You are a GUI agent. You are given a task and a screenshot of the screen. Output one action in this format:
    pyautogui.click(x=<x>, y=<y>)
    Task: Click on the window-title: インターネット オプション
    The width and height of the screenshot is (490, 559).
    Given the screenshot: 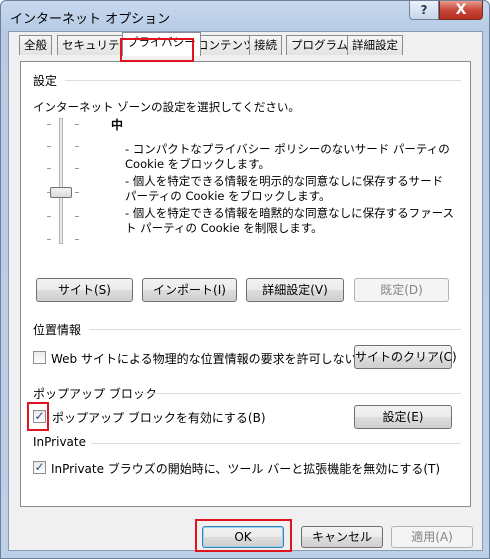 What is the action you would take?
    pyautogui.click(x=90, y=19)
    